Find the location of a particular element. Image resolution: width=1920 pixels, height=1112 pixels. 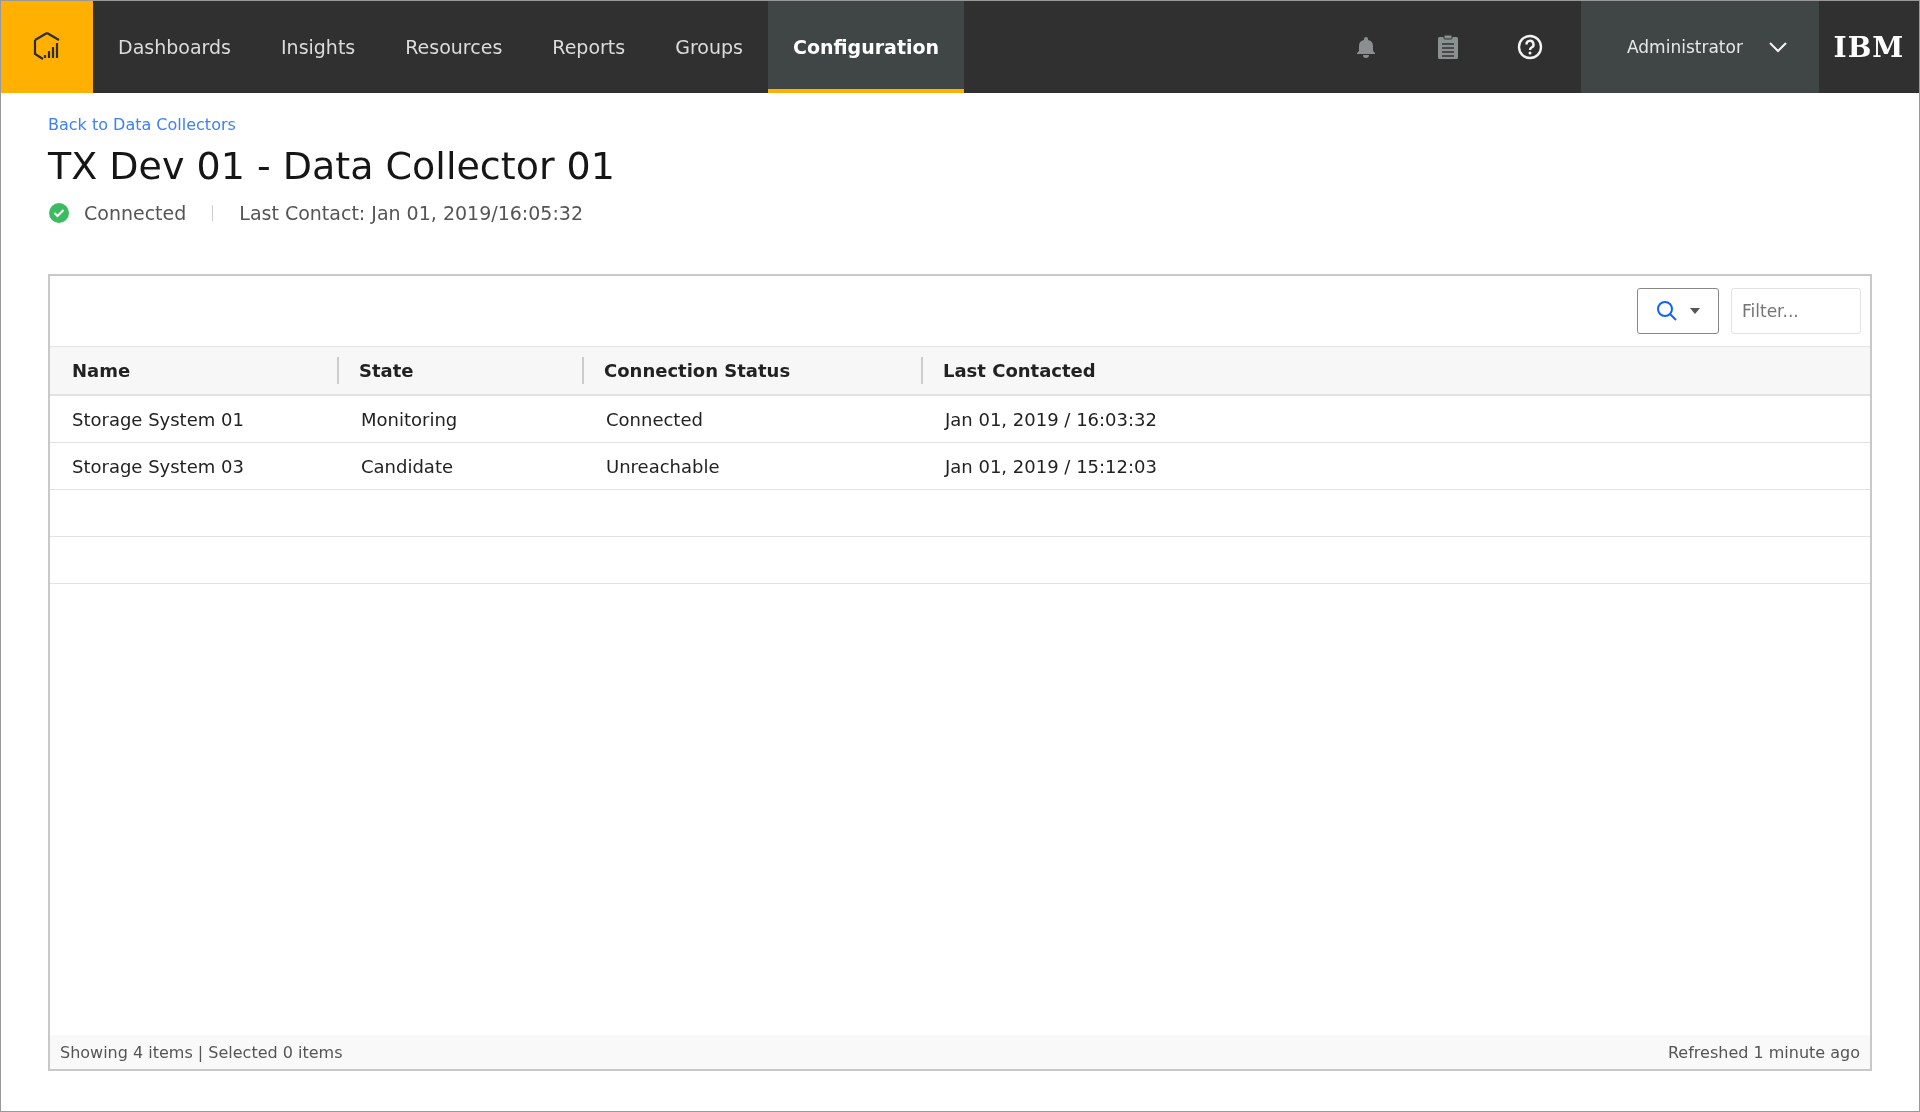

back-link: Back to Data Collectors is located at coordinates (960, 124).